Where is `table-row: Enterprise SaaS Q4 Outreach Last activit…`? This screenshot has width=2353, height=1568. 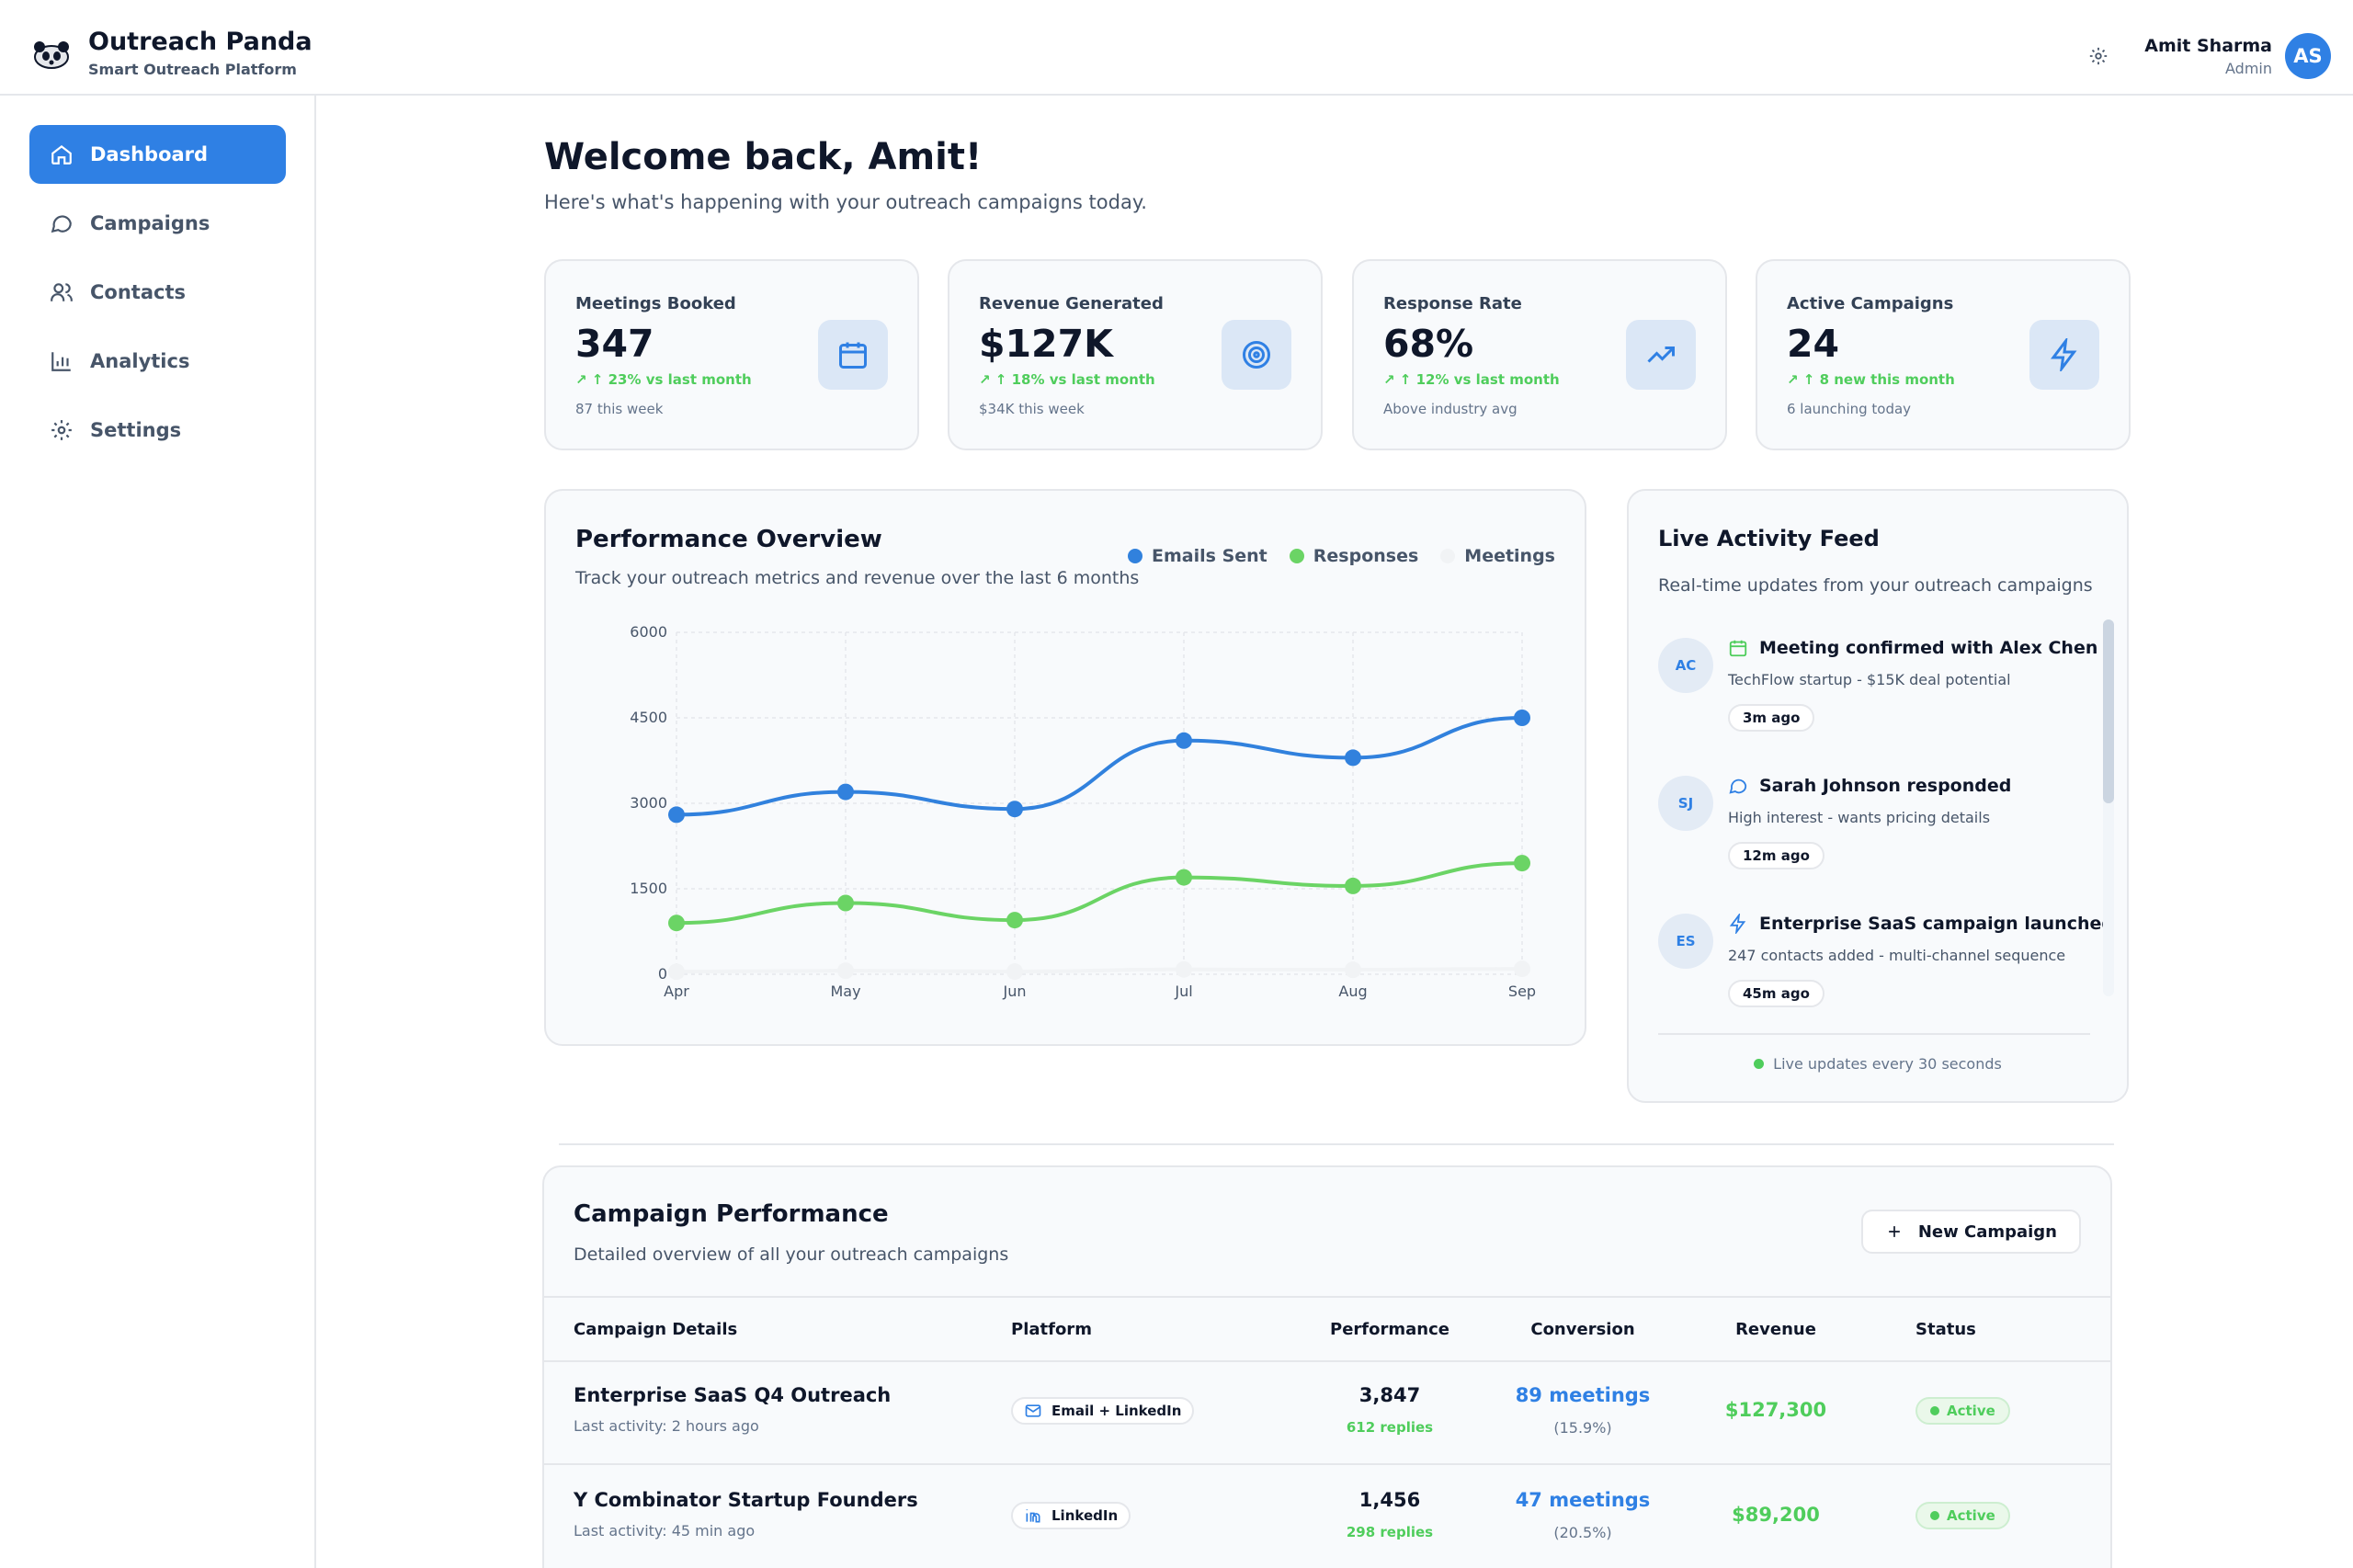
table-row: Enterprise SaaS Q4 Outreach Last activit… is located at coordinates (1327, 1413).